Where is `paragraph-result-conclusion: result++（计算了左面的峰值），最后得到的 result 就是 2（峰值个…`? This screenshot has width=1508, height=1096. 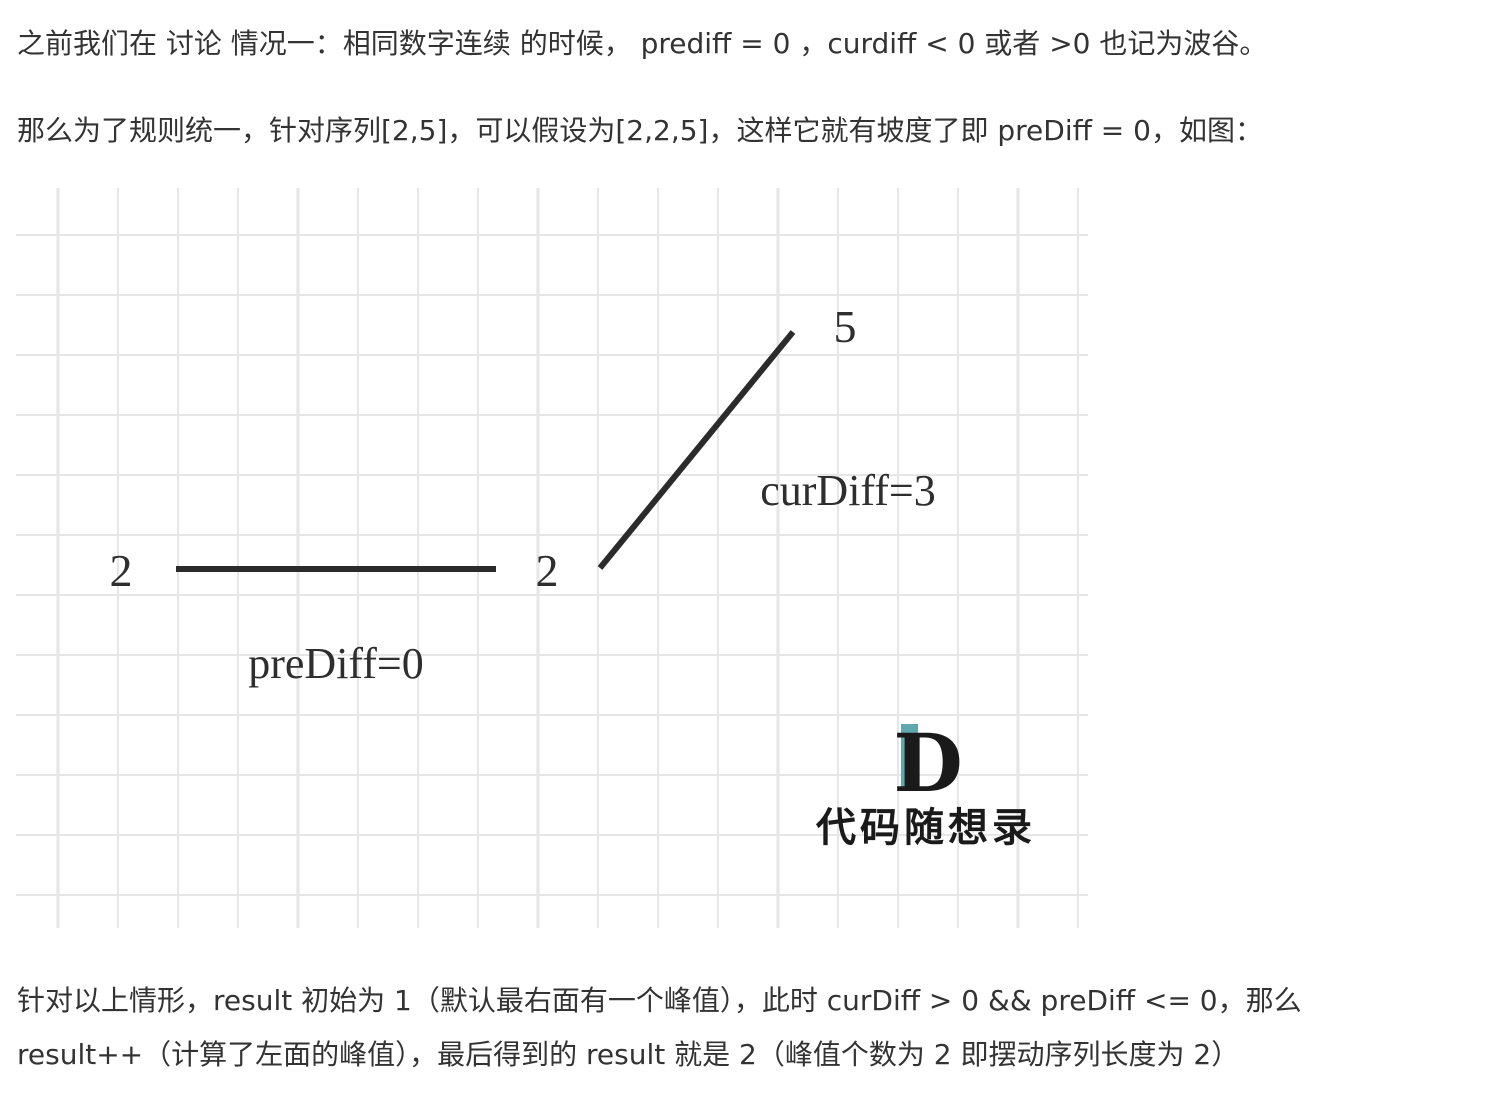
paragraph-result-conclusion: result++（计算了左面的峰值），最后得到的 result 就是 2（峰值个… is located at coordinates (628, 1054).